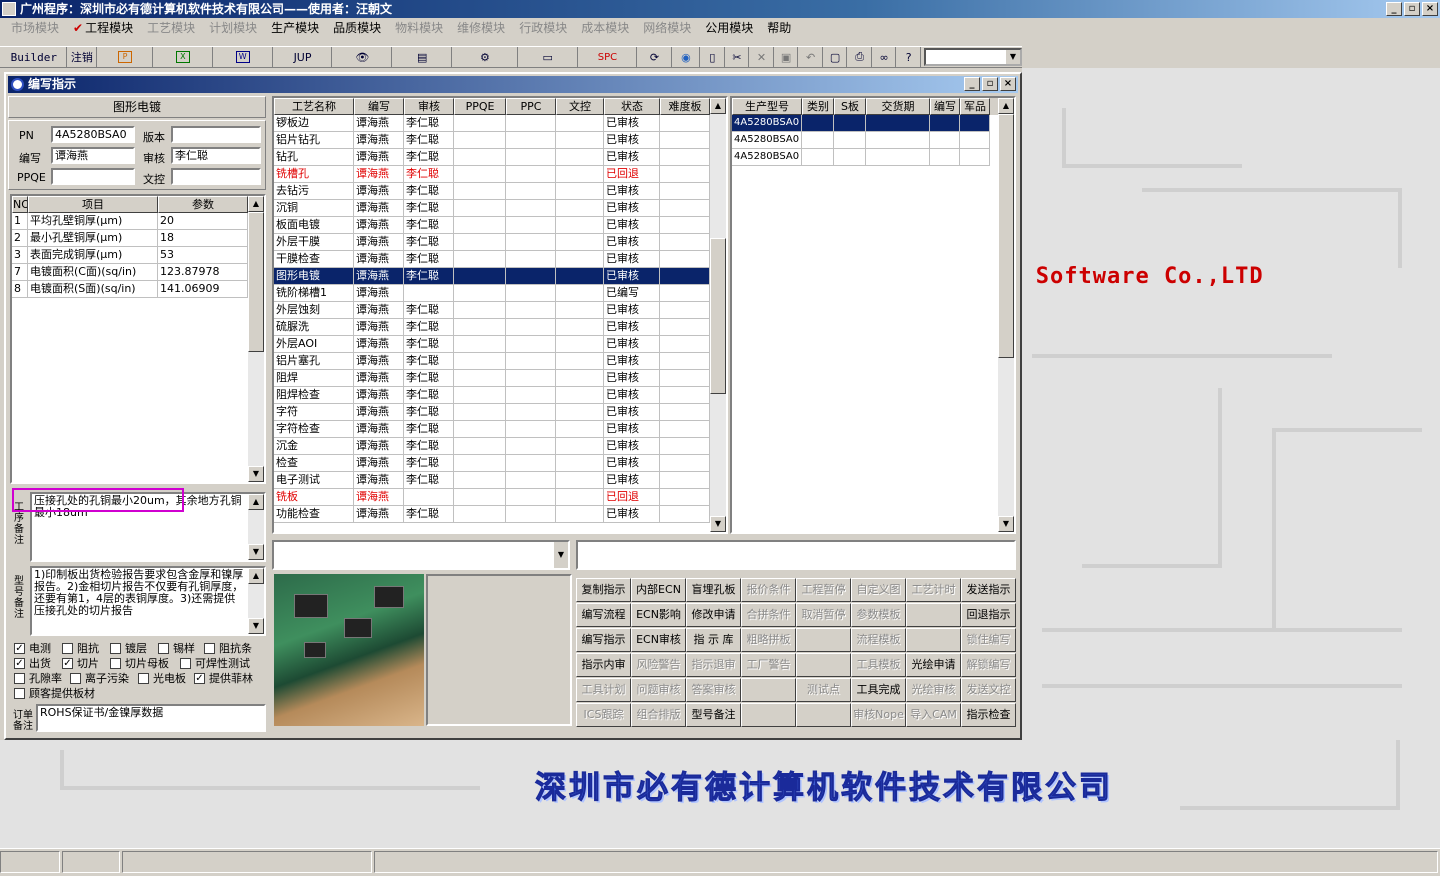 The height and width of the screenshot is (876, 1440). I want to click on checkbox-4: 阻抗条, so click(228, 648).